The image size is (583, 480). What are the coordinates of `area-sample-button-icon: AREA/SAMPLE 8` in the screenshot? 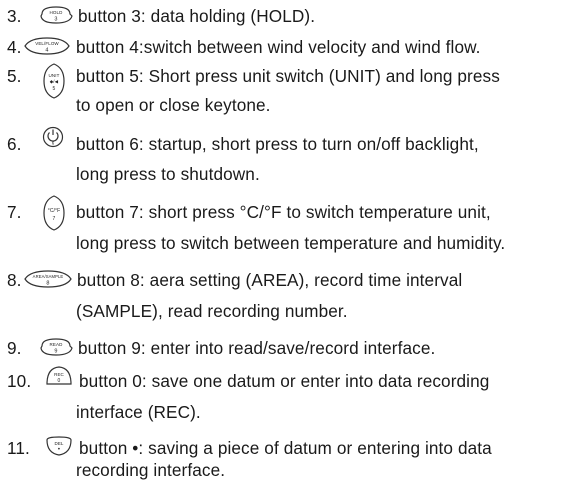 It's located at (48, 279).